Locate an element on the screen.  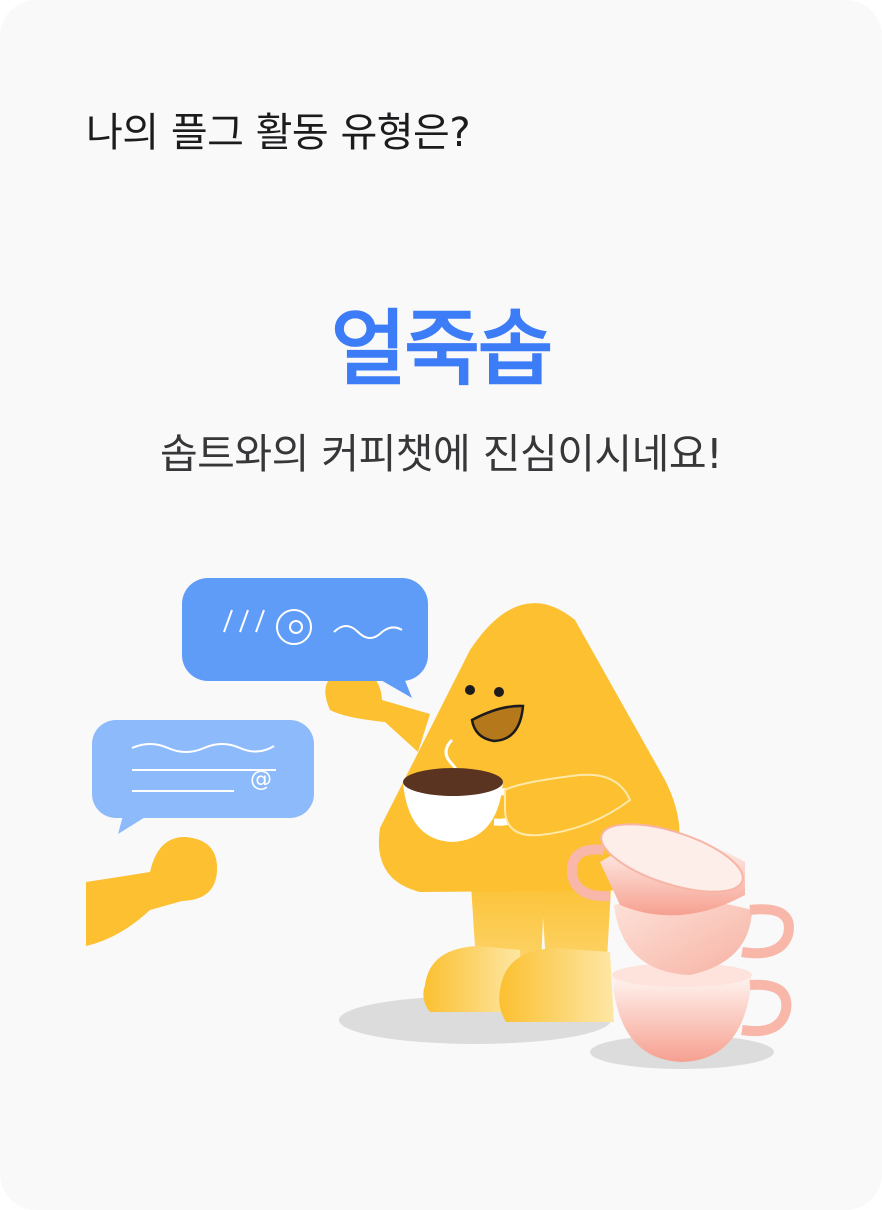
at-symbol: @ is located at coordinates (261, 779).